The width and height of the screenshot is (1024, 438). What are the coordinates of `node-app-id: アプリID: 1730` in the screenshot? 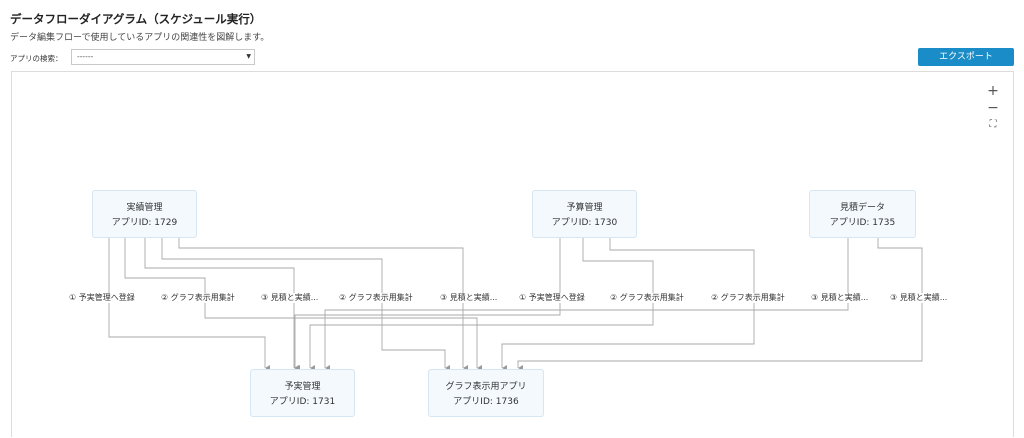 It's located at (584, 223).